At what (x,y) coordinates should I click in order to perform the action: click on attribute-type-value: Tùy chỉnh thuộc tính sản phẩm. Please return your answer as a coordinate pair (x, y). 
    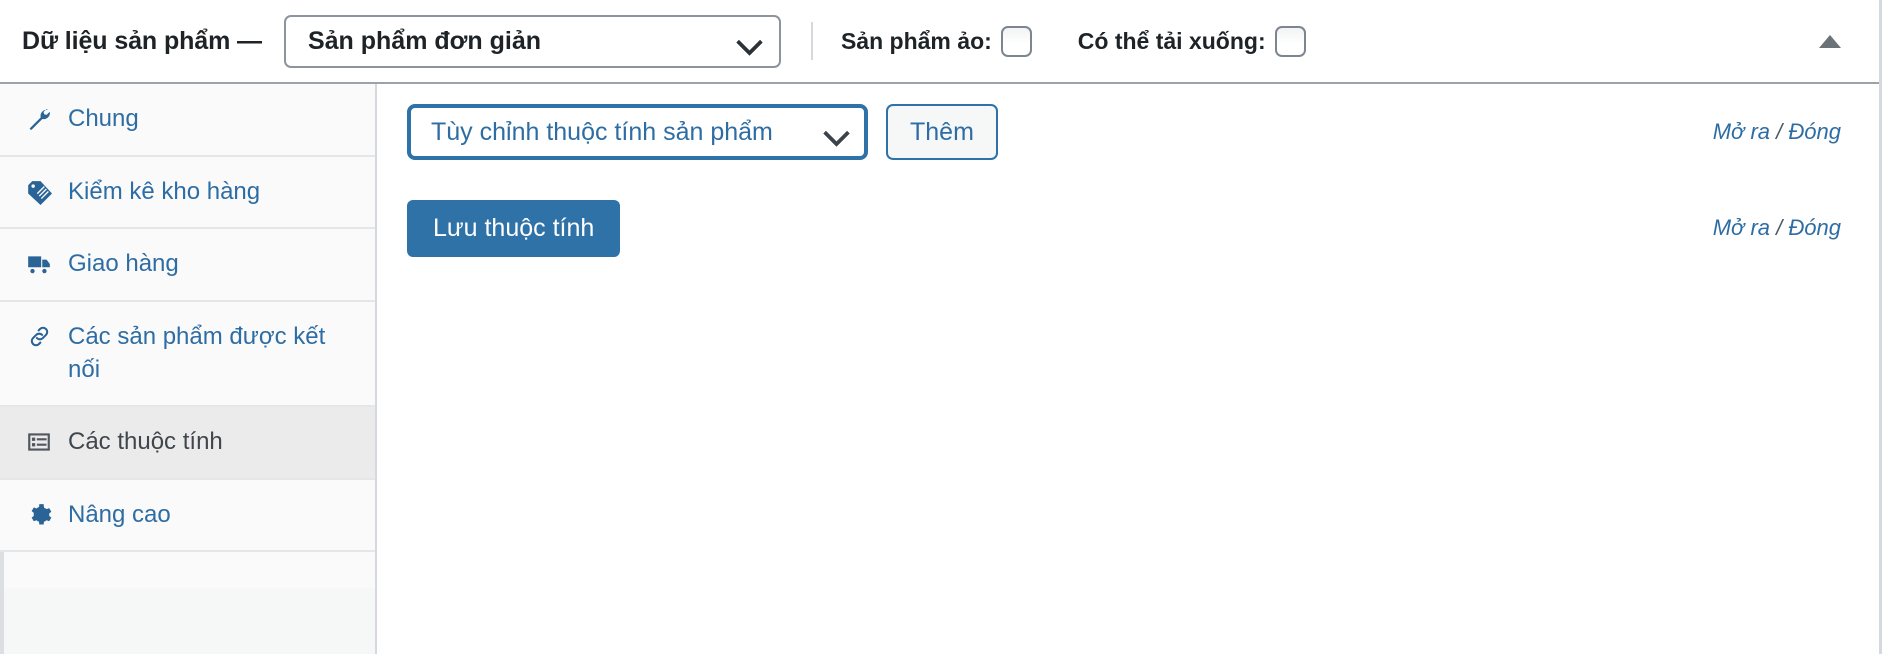
    Looking at the image, I should click on (602, 131).